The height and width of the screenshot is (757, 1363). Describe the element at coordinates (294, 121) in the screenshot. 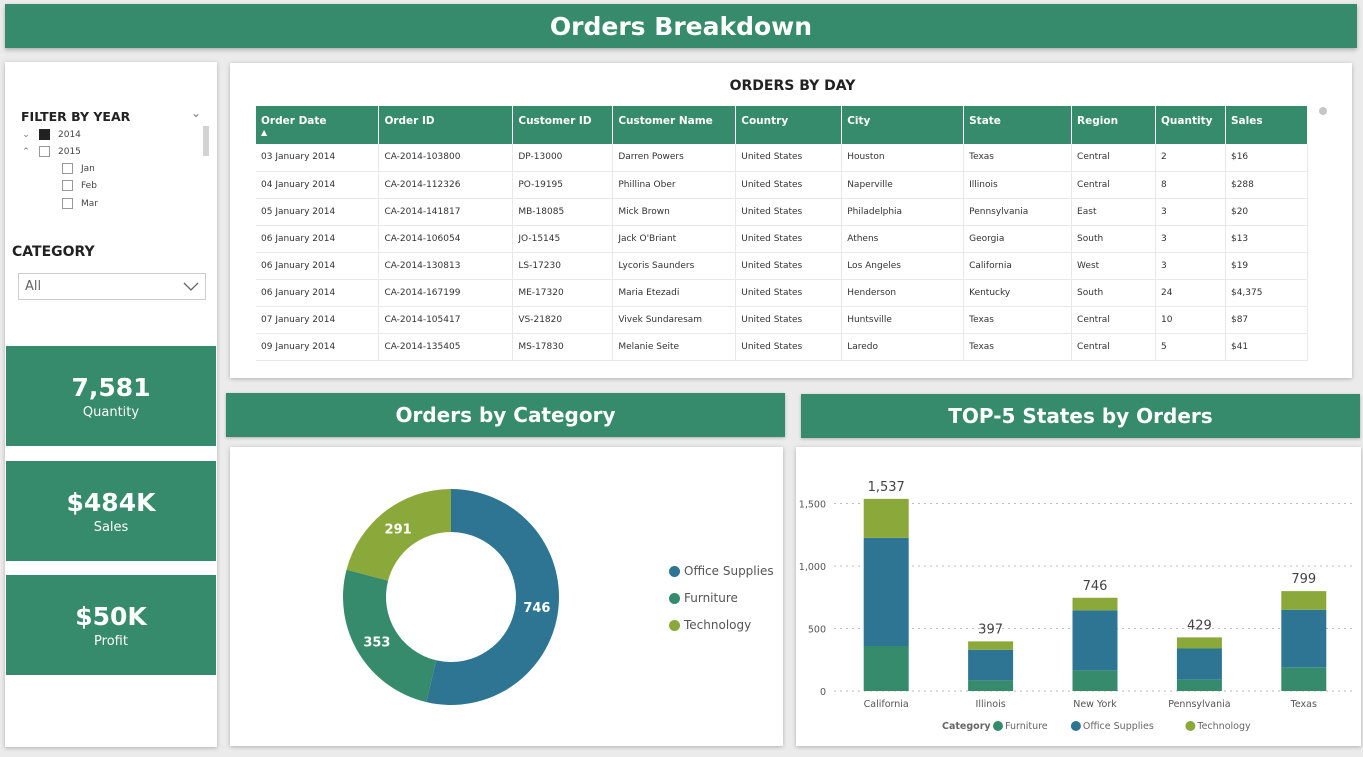

I see `column-header-label: Order Date` at that location.